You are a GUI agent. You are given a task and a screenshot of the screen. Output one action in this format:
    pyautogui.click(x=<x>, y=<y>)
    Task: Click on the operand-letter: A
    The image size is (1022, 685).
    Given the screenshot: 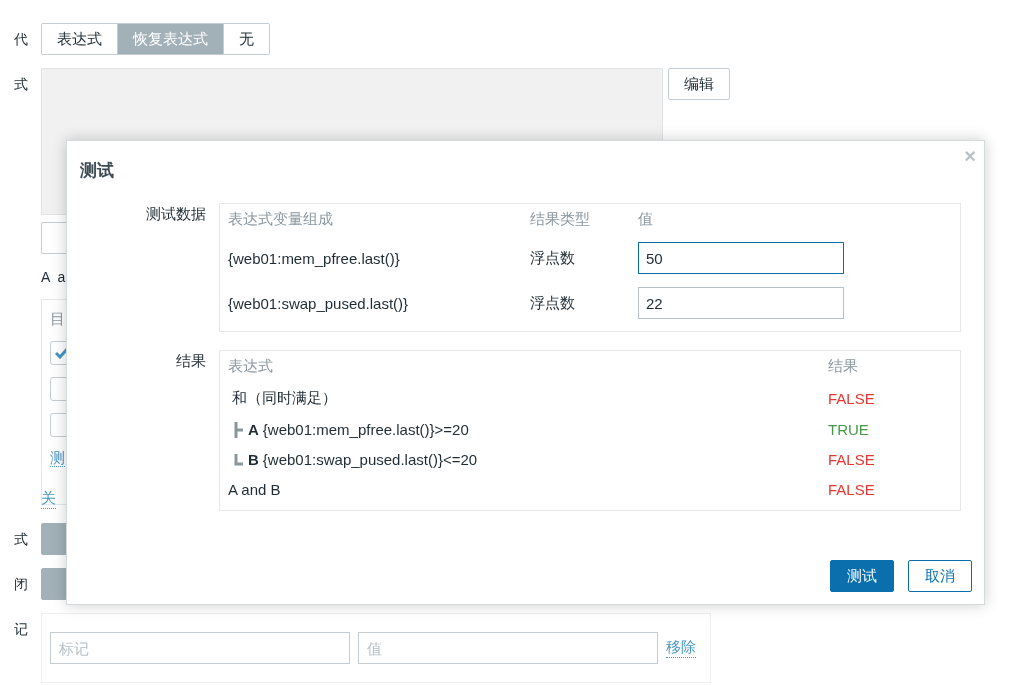 What is the action you would take?
    pyautogui.click(x=253, y=429)
    